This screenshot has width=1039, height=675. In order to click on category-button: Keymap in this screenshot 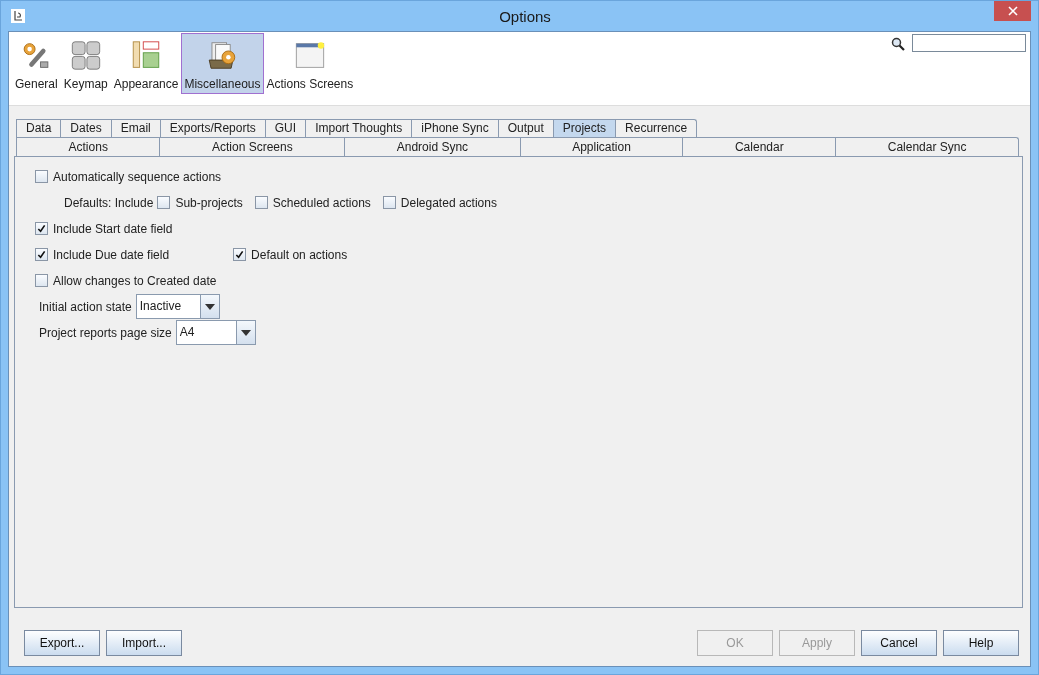, I will do `click(85, 63)`.